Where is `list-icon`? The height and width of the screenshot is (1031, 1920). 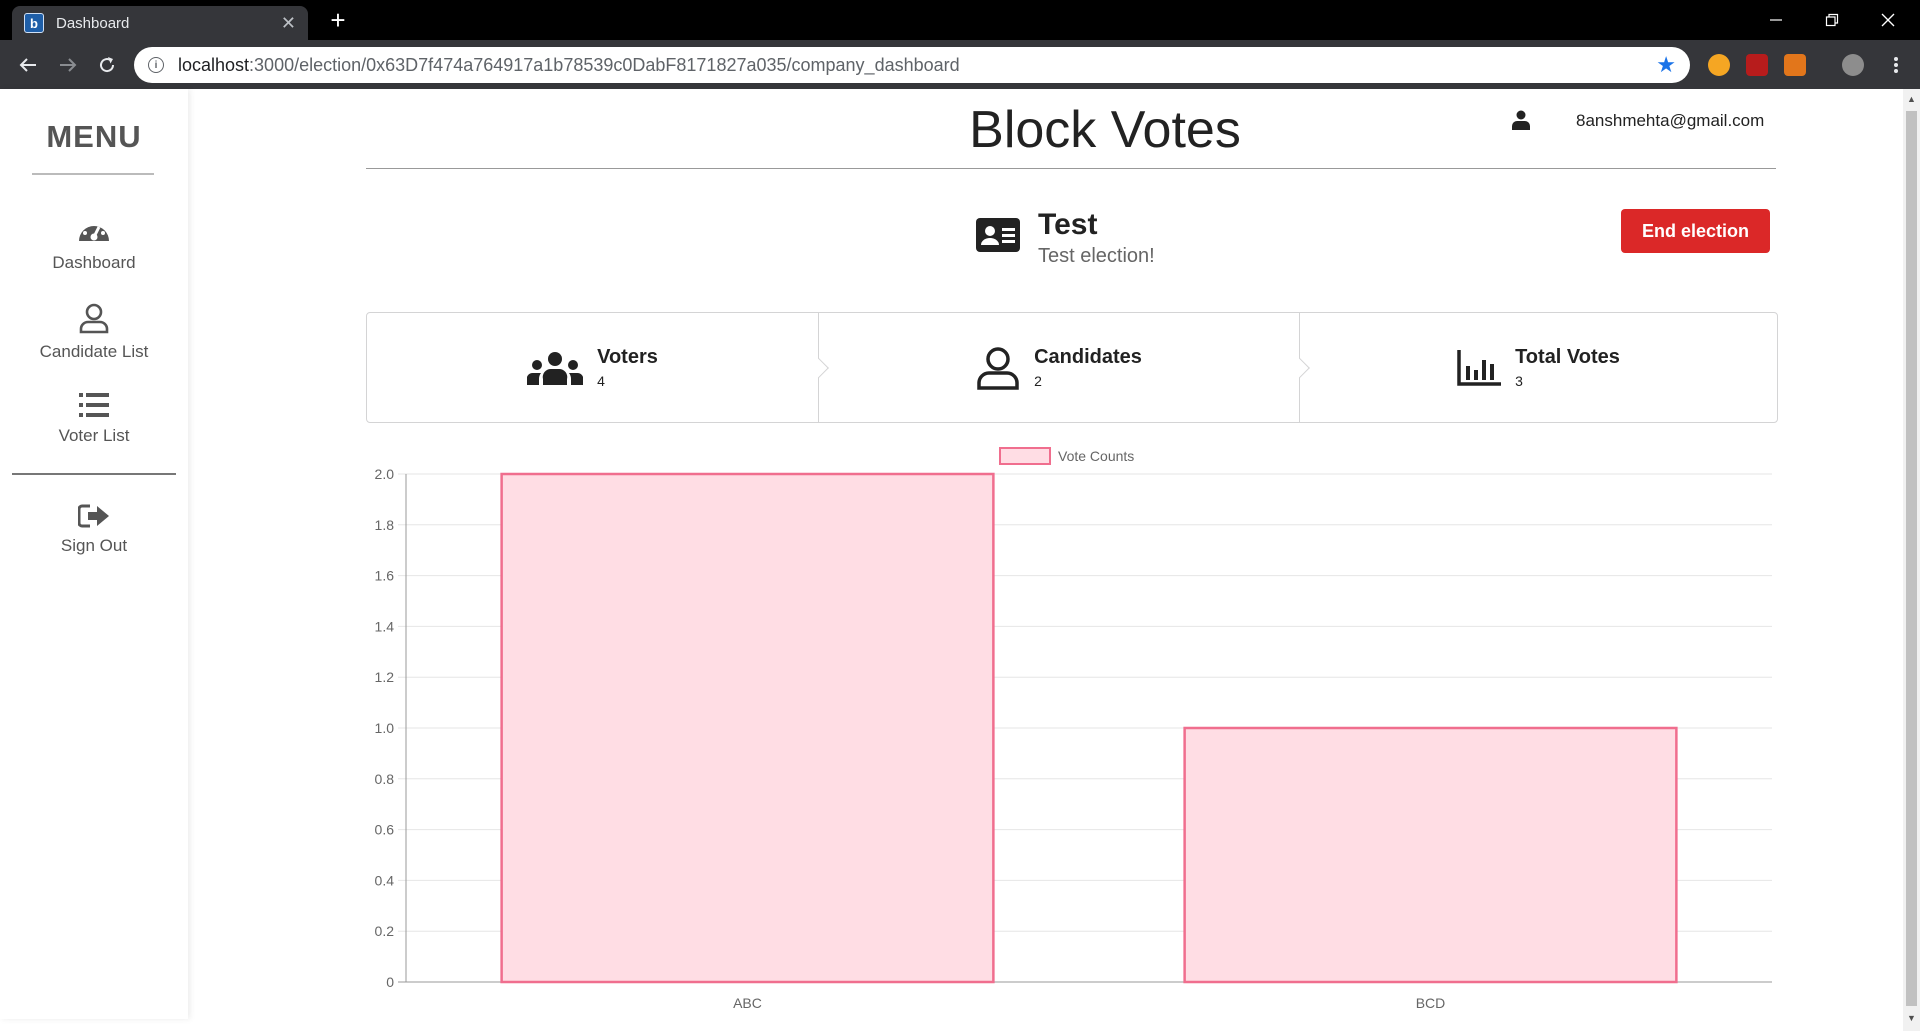 list-icon is located at coordinates (94, 405).